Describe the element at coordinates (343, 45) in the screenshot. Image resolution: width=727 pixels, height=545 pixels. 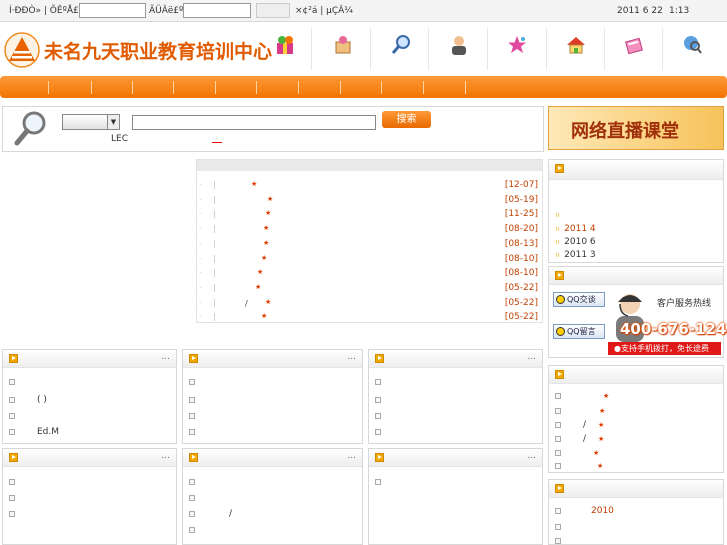
I see `mail-icon` at that location.